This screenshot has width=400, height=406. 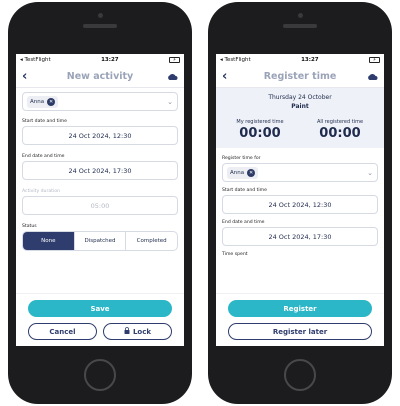 What do you see at coordinates (300, 319) in the screenshot?
I see `action-footer: Register Register later` at bounding box center [300, 319].